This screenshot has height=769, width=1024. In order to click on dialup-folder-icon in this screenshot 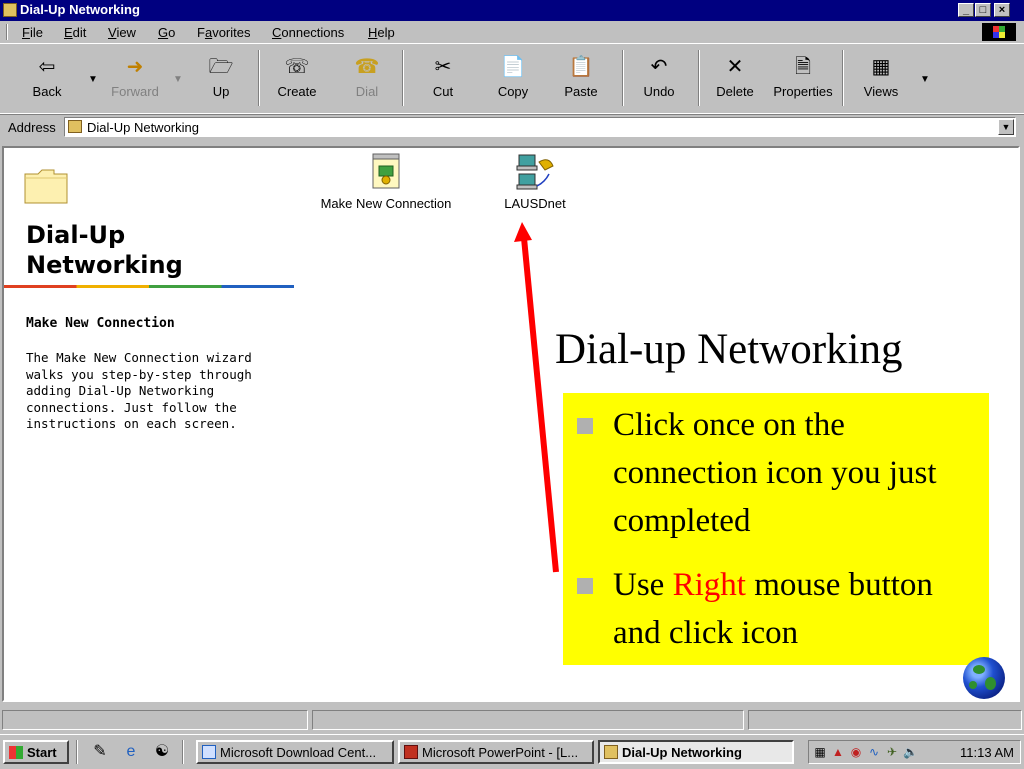, I will do `click(611, 752)`.